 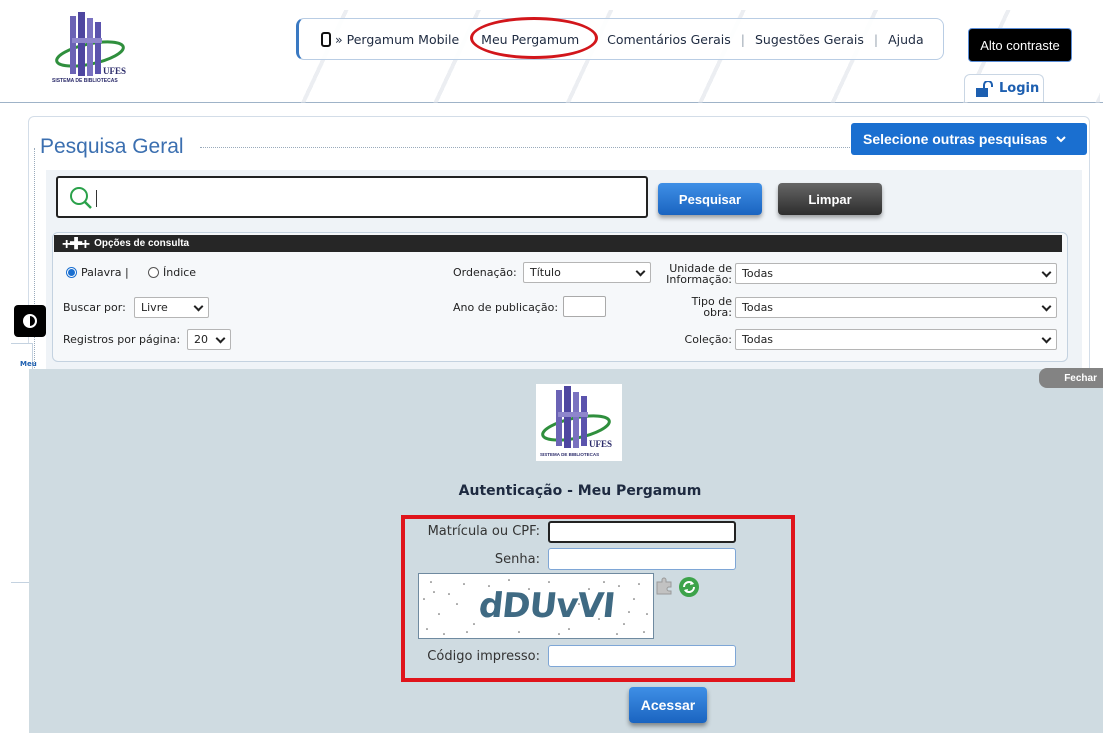 What do you see at coordinates (896, 339) in the screenshot?
I see `colecao-select: Todas` at bounding box center [896, 339].